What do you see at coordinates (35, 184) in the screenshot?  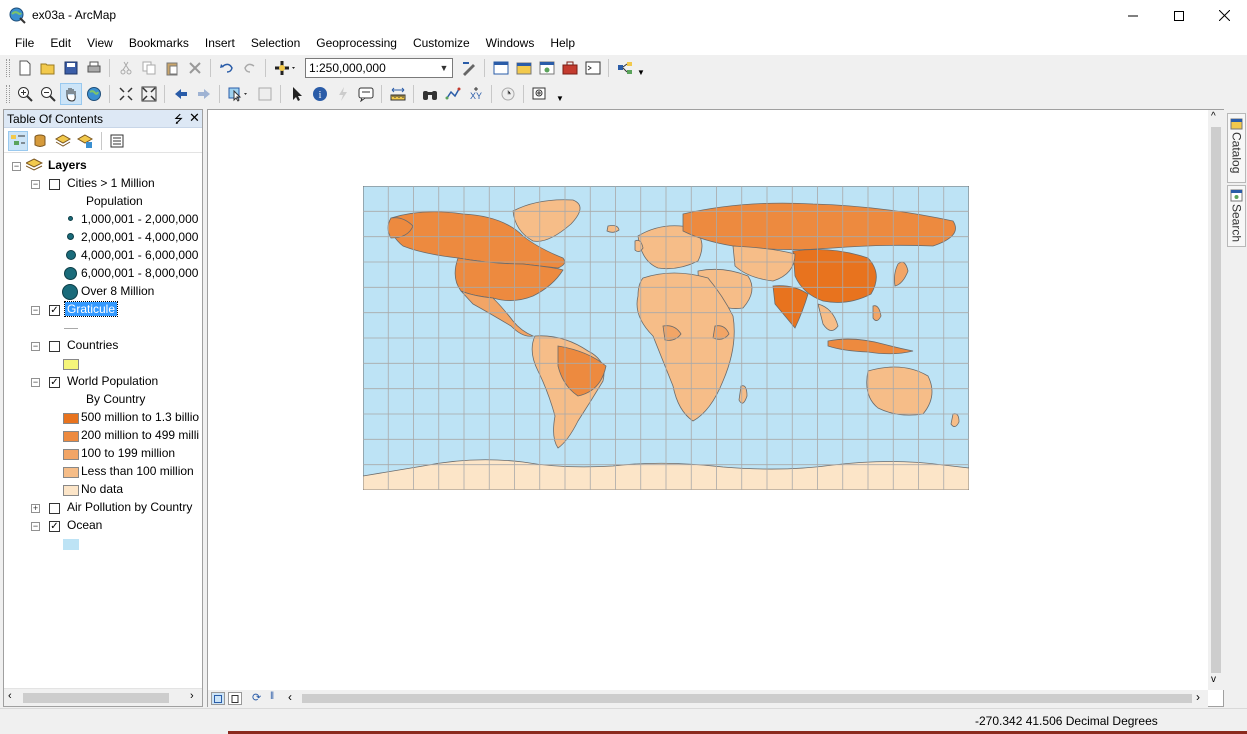 I see `collapse-cities-toggle: −` at bounding box center [35, 184].